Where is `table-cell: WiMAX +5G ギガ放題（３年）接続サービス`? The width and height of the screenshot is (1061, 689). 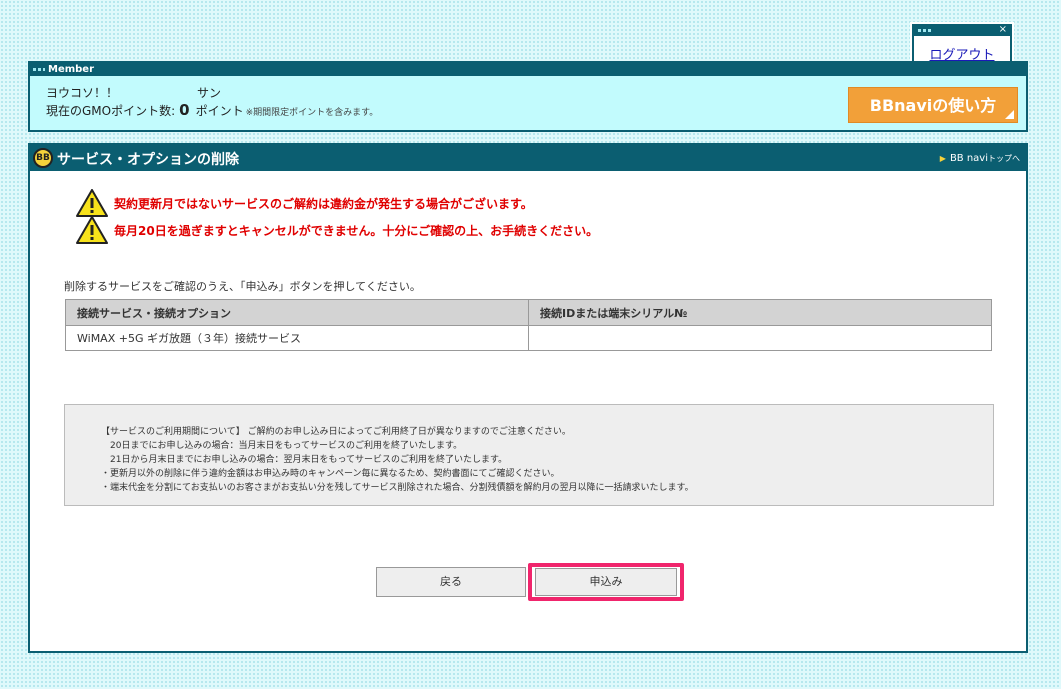
table-cell: WiMAX +5G ギガ放題（３年）接続サービス is located at coordinates (297, 338).